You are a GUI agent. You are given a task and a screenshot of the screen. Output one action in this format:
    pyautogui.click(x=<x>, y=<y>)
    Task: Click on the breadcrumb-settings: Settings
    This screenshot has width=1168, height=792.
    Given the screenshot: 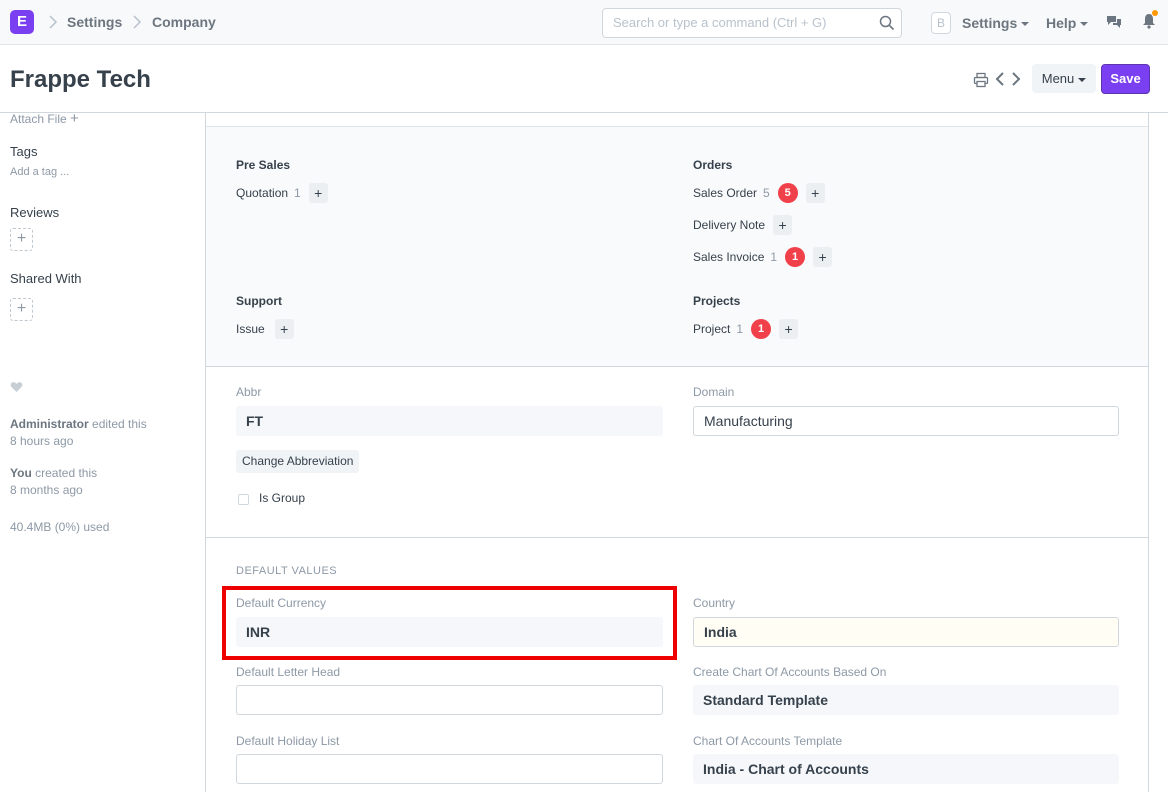 What is the action you would take?
    pyautogui.click(x=94, y=22)
    